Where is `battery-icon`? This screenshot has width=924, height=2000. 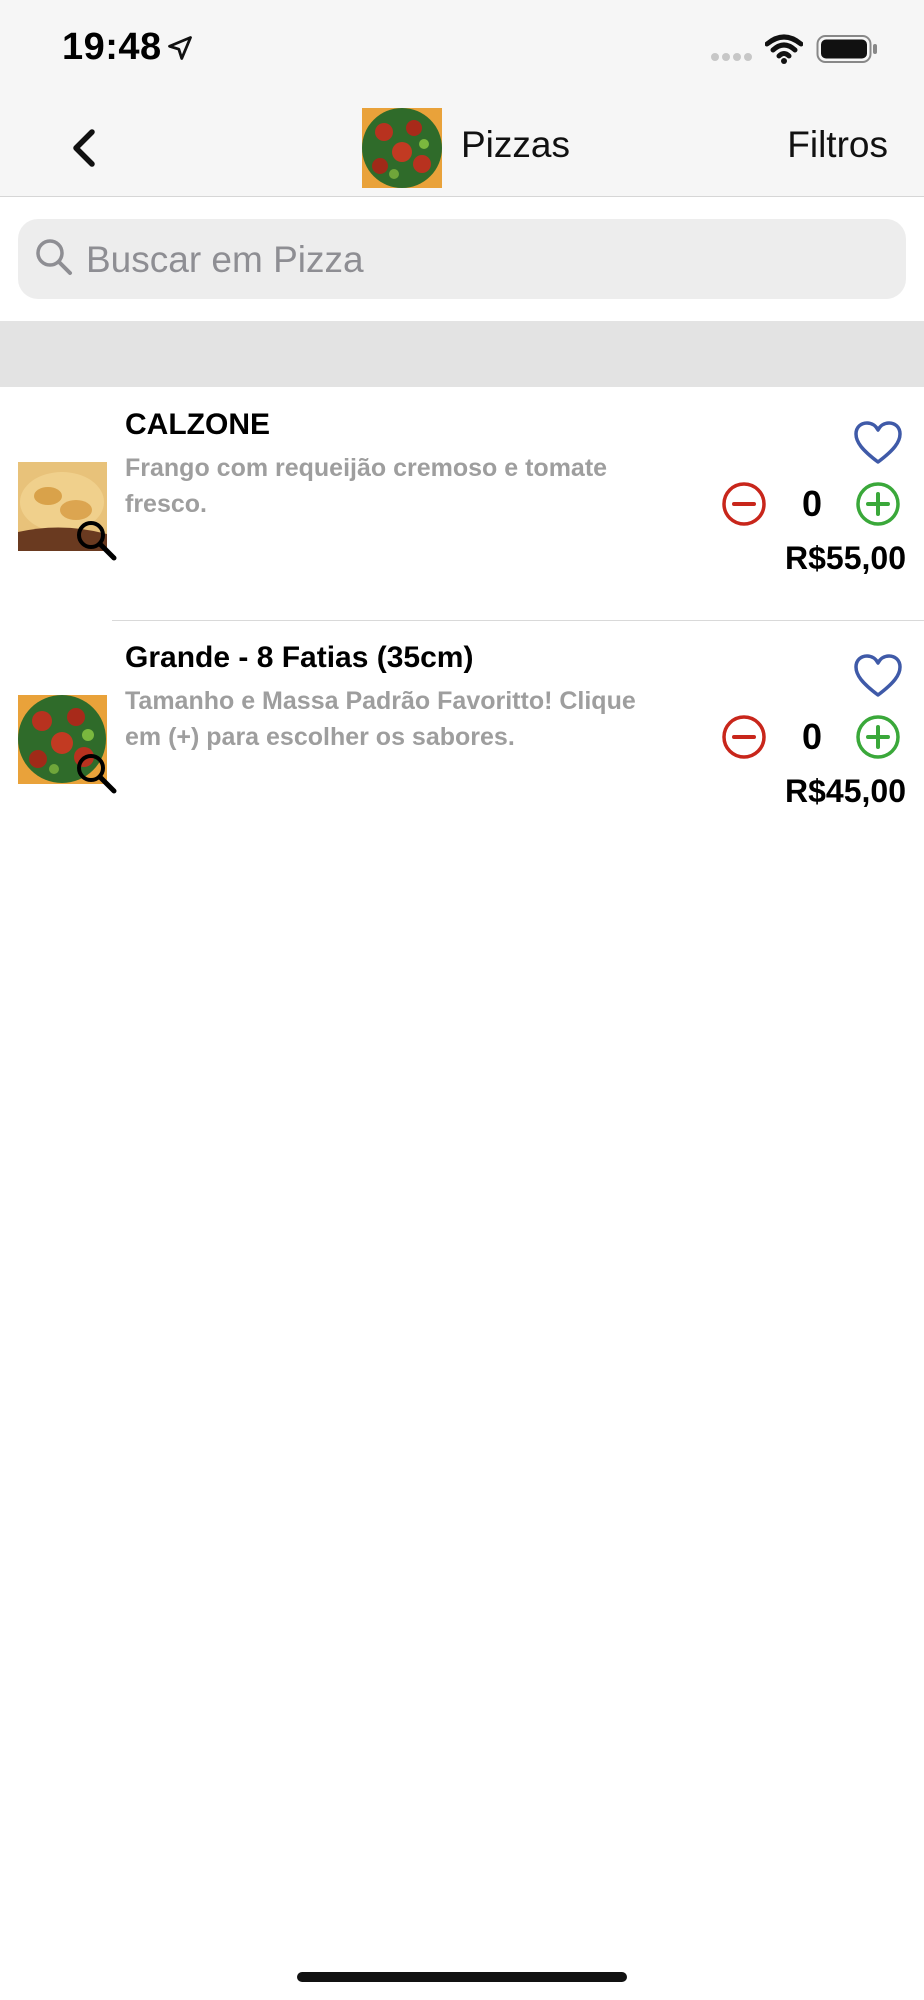 battery-icon is located at coordinates (846, 49).